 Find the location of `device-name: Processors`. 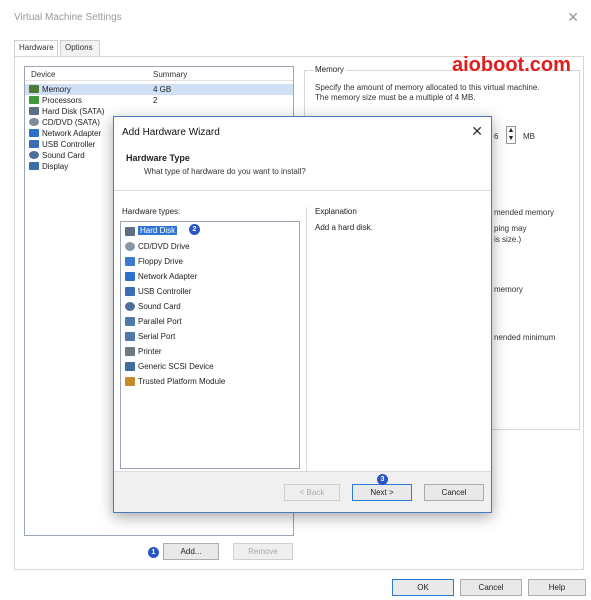

device-name: Processors is located at coordinates (62, 100).